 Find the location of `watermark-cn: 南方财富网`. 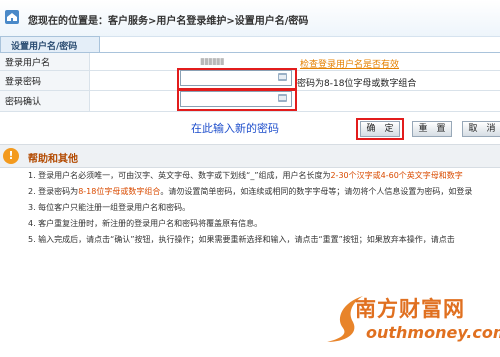

watermark-cn: 南方财富网 is located at coordinates (410, 309).